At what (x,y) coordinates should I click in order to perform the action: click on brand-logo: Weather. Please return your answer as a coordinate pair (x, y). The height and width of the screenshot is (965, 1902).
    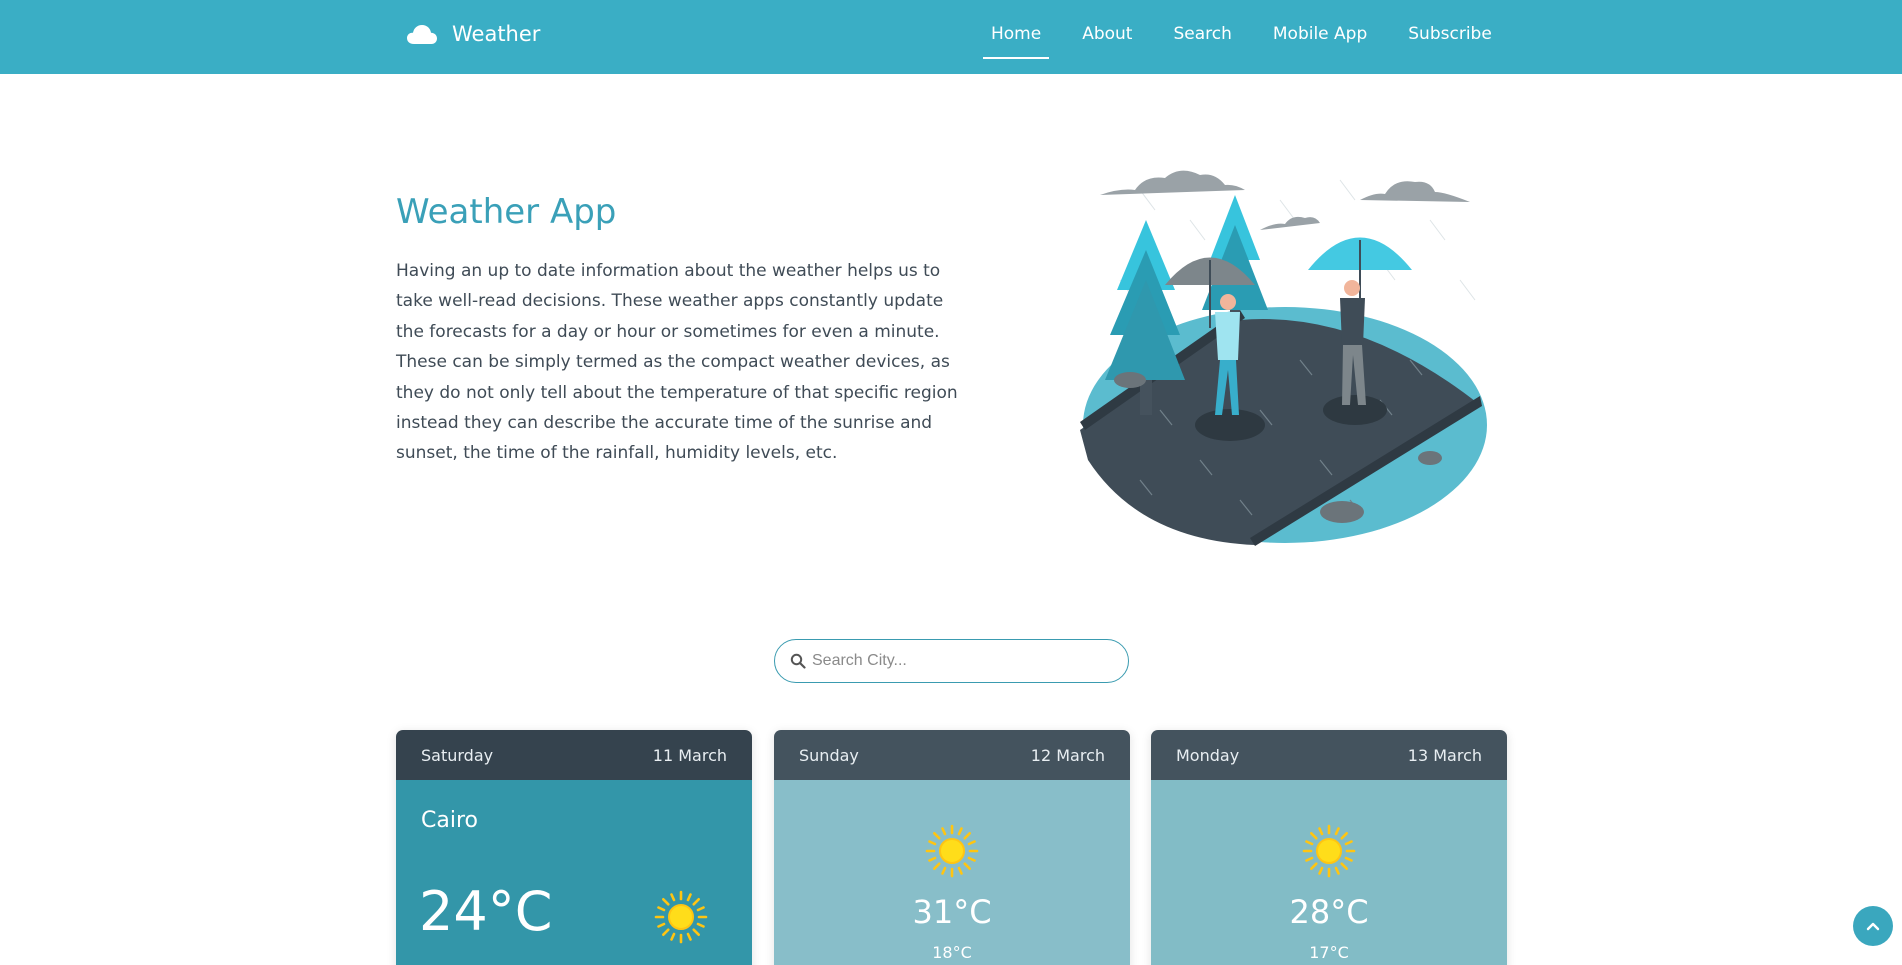
    Looking at the image, I should click on (473, 34).